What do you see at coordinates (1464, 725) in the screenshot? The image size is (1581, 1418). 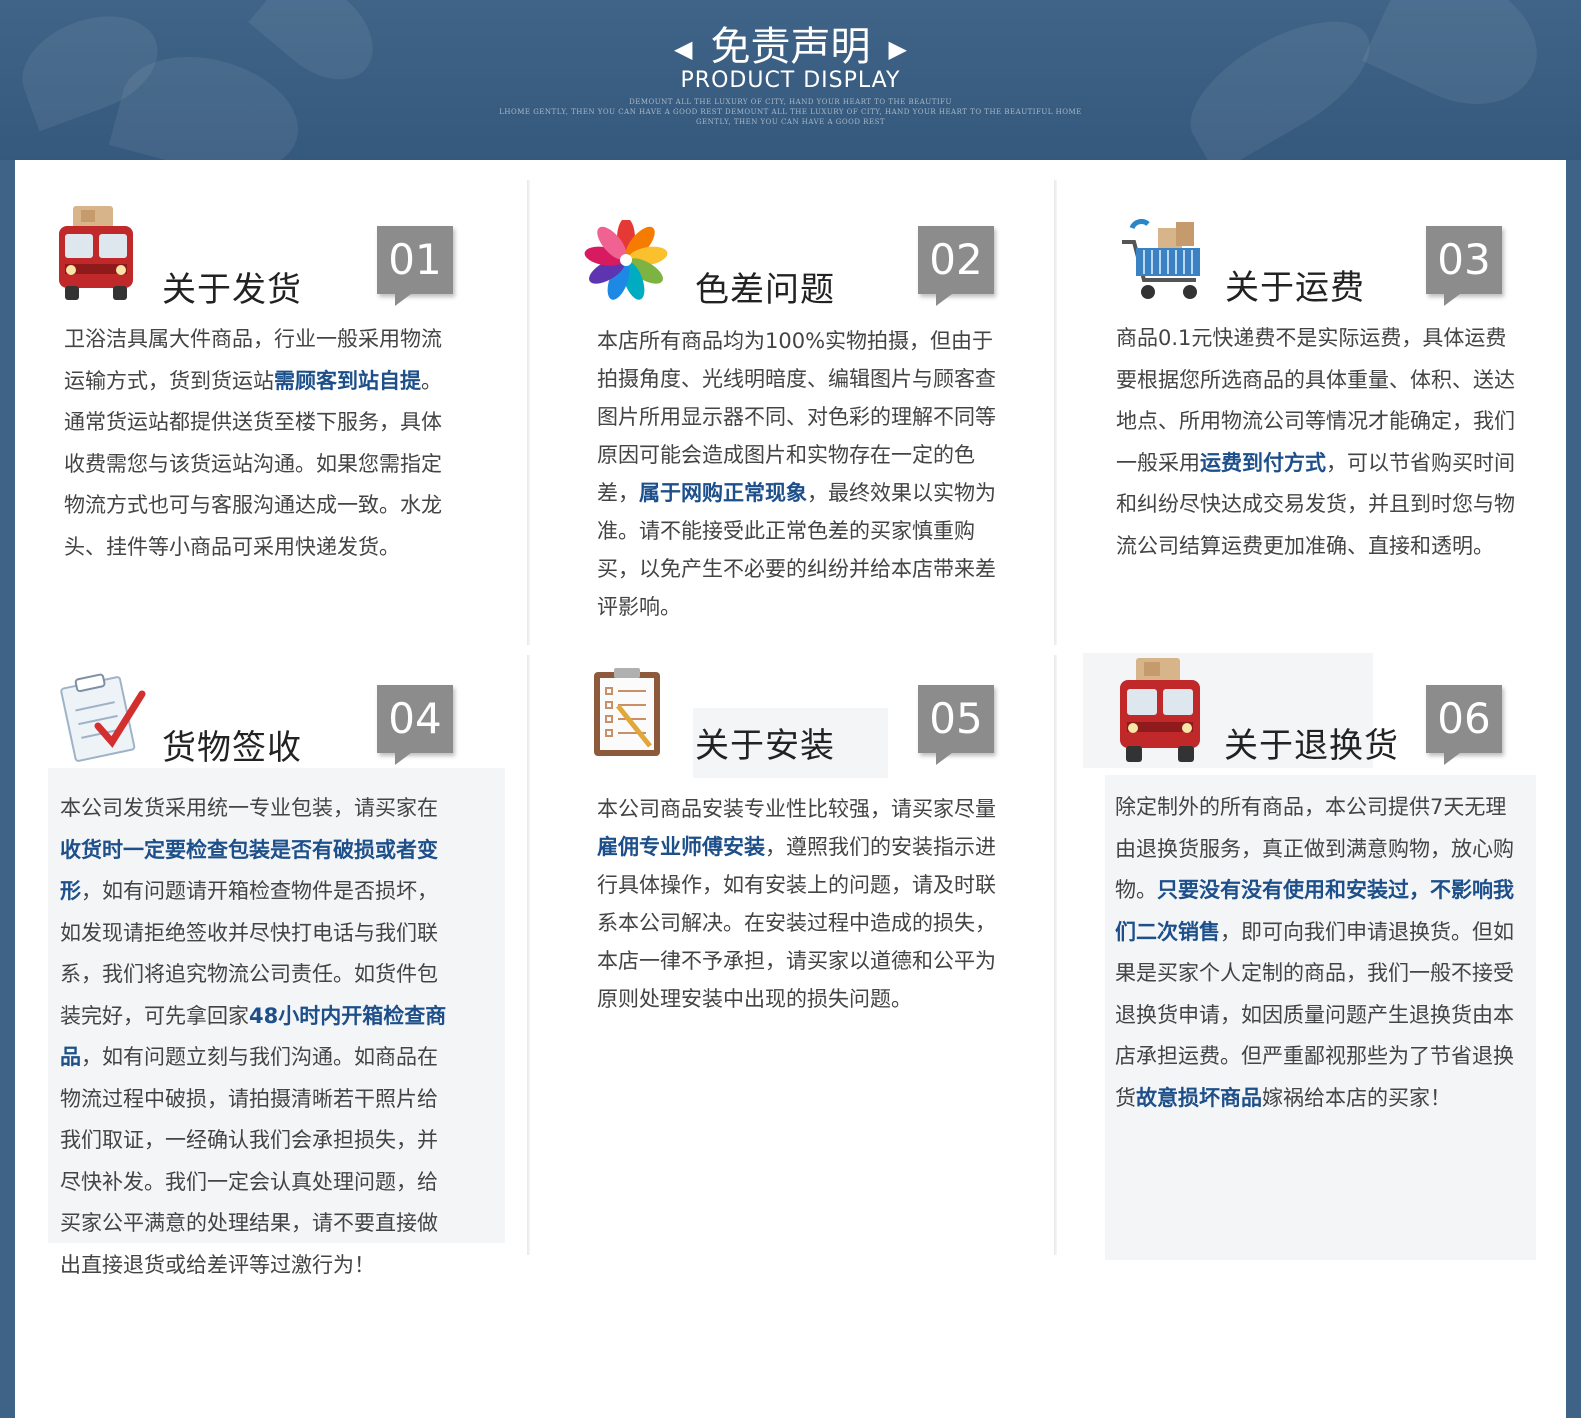 I see `section-number-tab: 06` at bounding box center [1464, 725].